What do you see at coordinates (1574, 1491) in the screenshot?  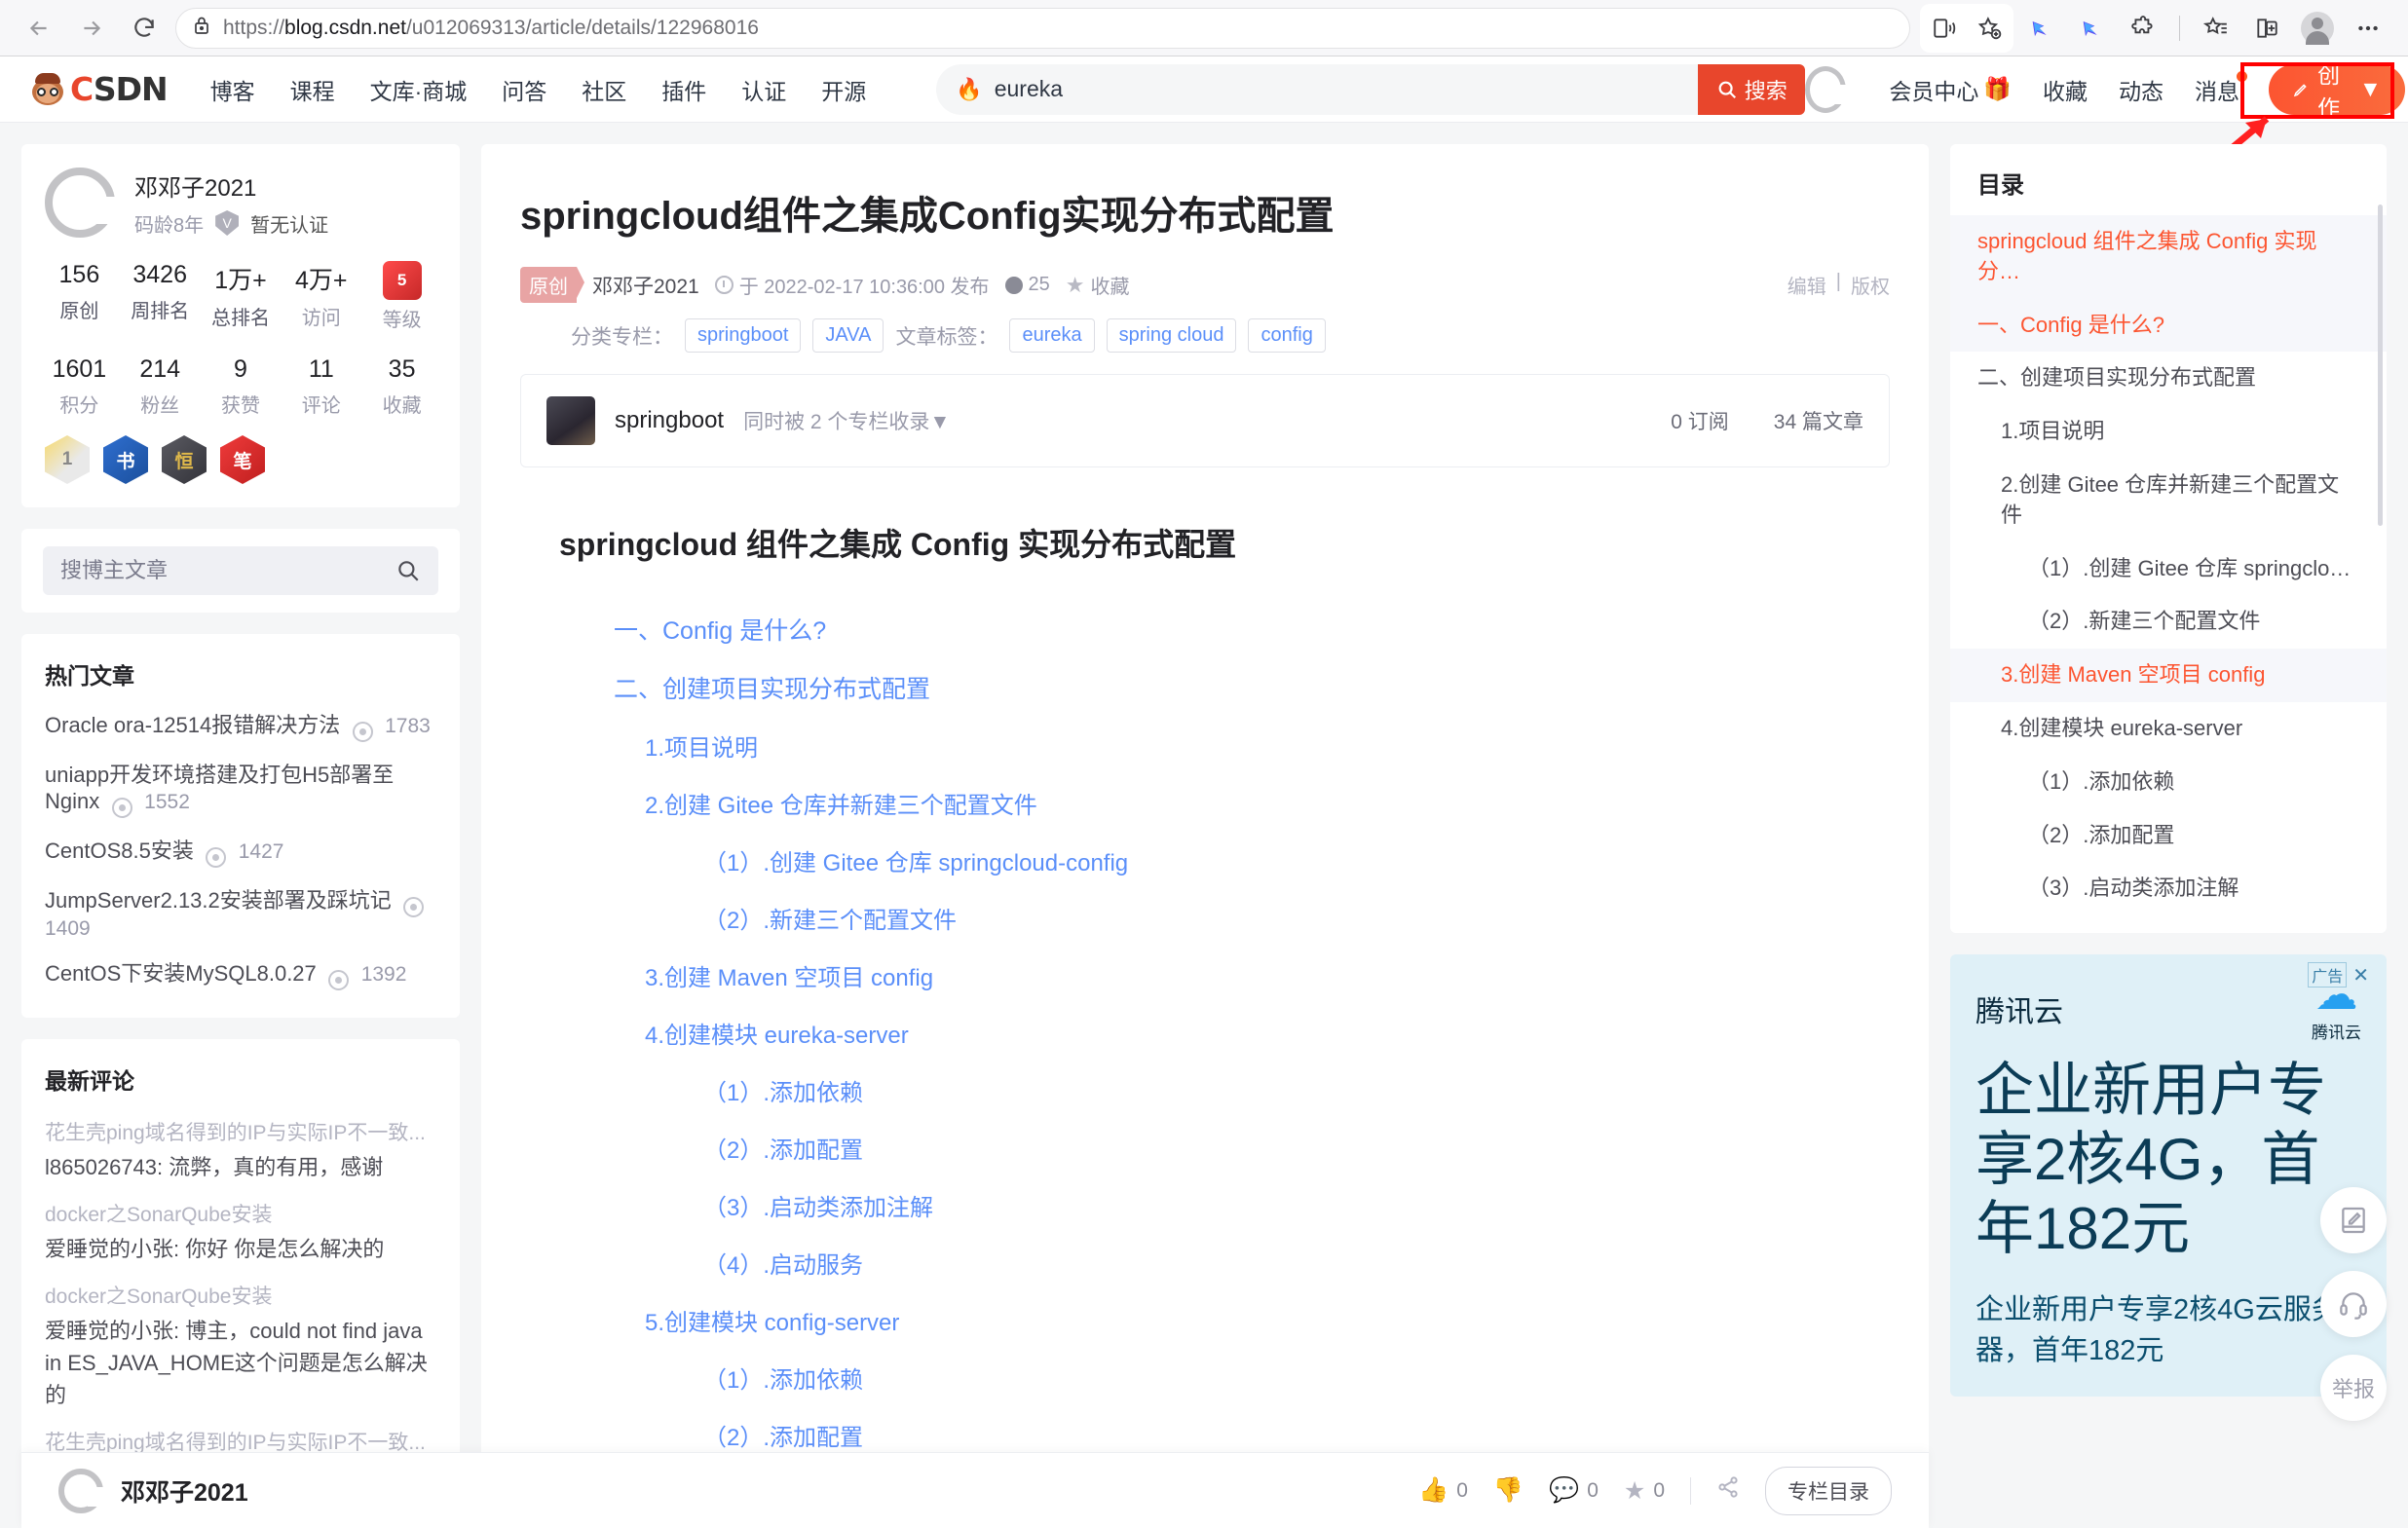 I see `comment-button: 💬 0` at bounding box center [1574, 1491].